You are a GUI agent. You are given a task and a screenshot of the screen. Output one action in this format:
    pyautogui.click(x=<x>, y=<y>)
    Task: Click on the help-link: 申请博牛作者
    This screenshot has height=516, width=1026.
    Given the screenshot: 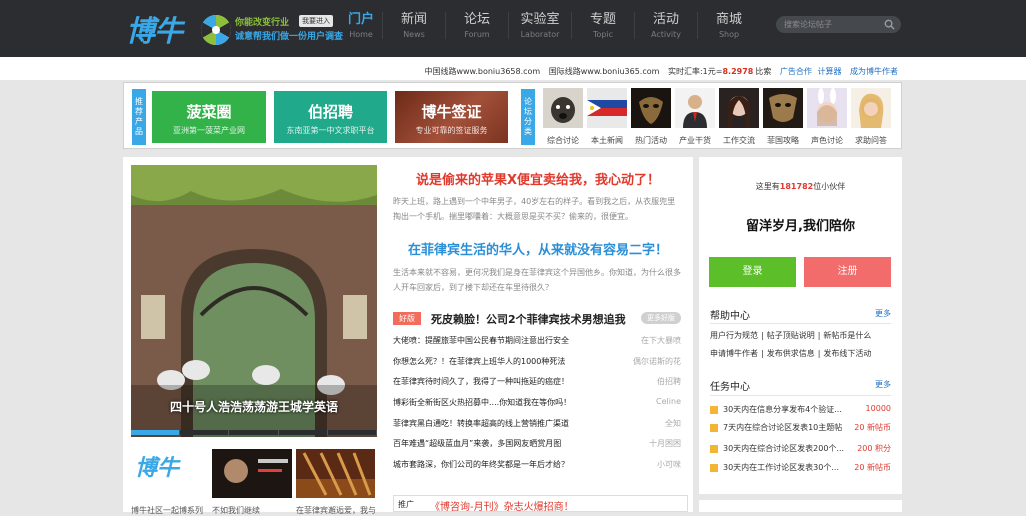 What is the action you would take?
    pyautogui.click(x=734, y=353)
    